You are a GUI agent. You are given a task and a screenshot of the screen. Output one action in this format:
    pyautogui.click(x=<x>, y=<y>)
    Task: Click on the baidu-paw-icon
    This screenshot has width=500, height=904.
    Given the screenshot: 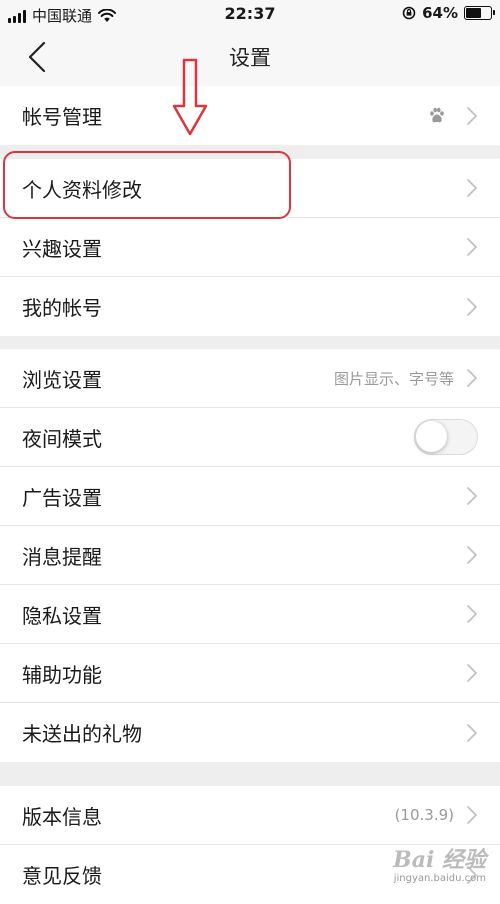 What is the action you would take?
    pyautogui.click(x=437, y=114)
    